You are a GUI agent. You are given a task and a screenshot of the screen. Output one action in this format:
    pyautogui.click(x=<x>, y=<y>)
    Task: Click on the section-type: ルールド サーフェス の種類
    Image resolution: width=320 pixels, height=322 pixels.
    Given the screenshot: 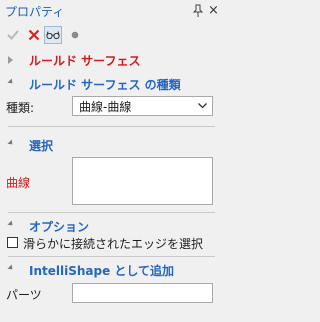 What is the action you would take?
    pyautogui.click(x=110, y=84)
    